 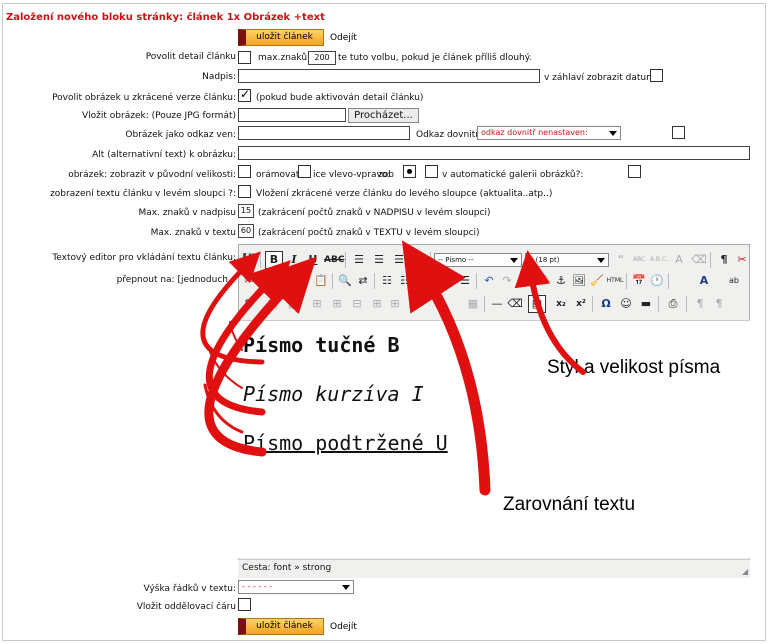 I want to click on undo-icon: ↶, so click(x=489, y=281).